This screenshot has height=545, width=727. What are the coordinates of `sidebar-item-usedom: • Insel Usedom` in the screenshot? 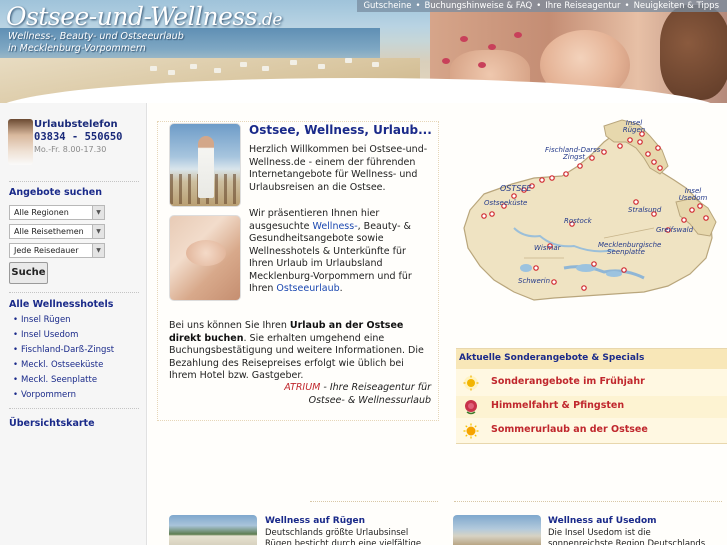 It's located at (45, 335).